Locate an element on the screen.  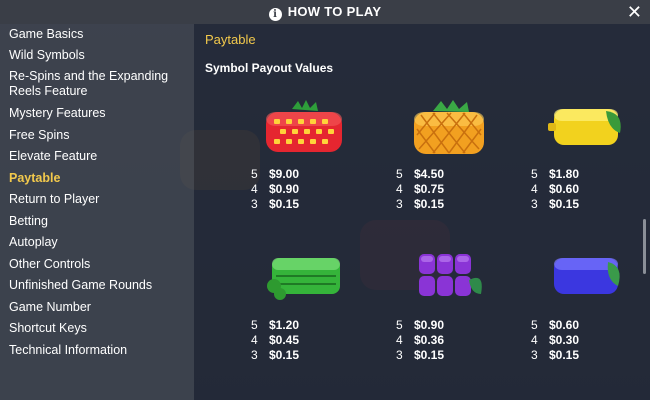
section-subtitle: Symbol Payout Values is located at coordinates (269, 68).